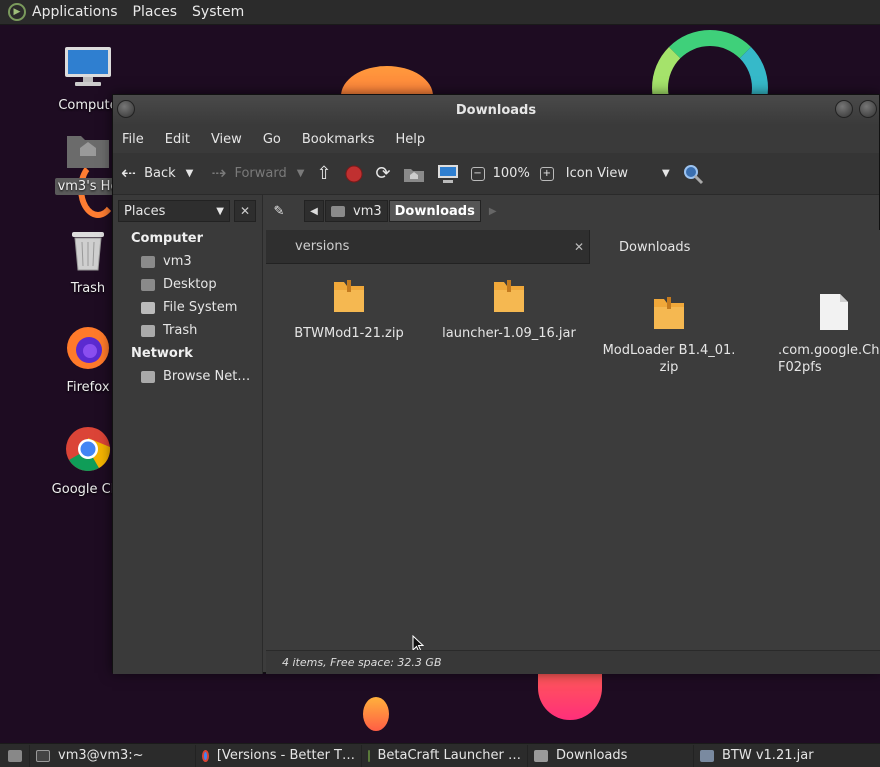  Describe the element at coordinates (427, 247) in the screenshot. I see `tab-versions: versions ✕` at that location.